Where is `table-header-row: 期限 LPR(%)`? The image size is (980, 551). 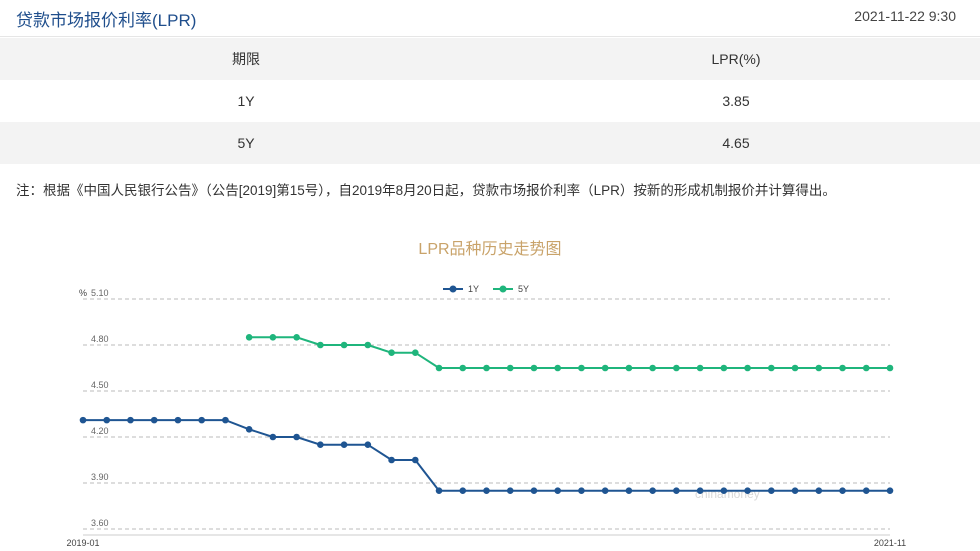 table-header-row: 期限 LPR(%) is located at coordinates (490, 59).